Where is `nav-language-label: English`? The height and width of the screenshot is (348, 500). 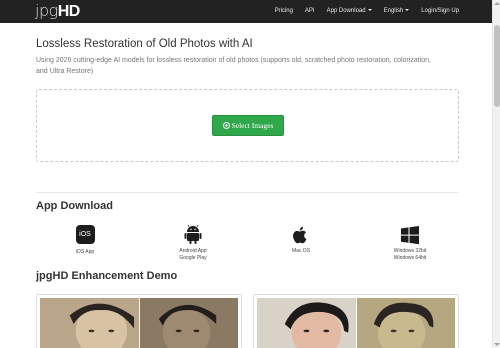 nav-language-label: English is located at coordinates (393, 11).